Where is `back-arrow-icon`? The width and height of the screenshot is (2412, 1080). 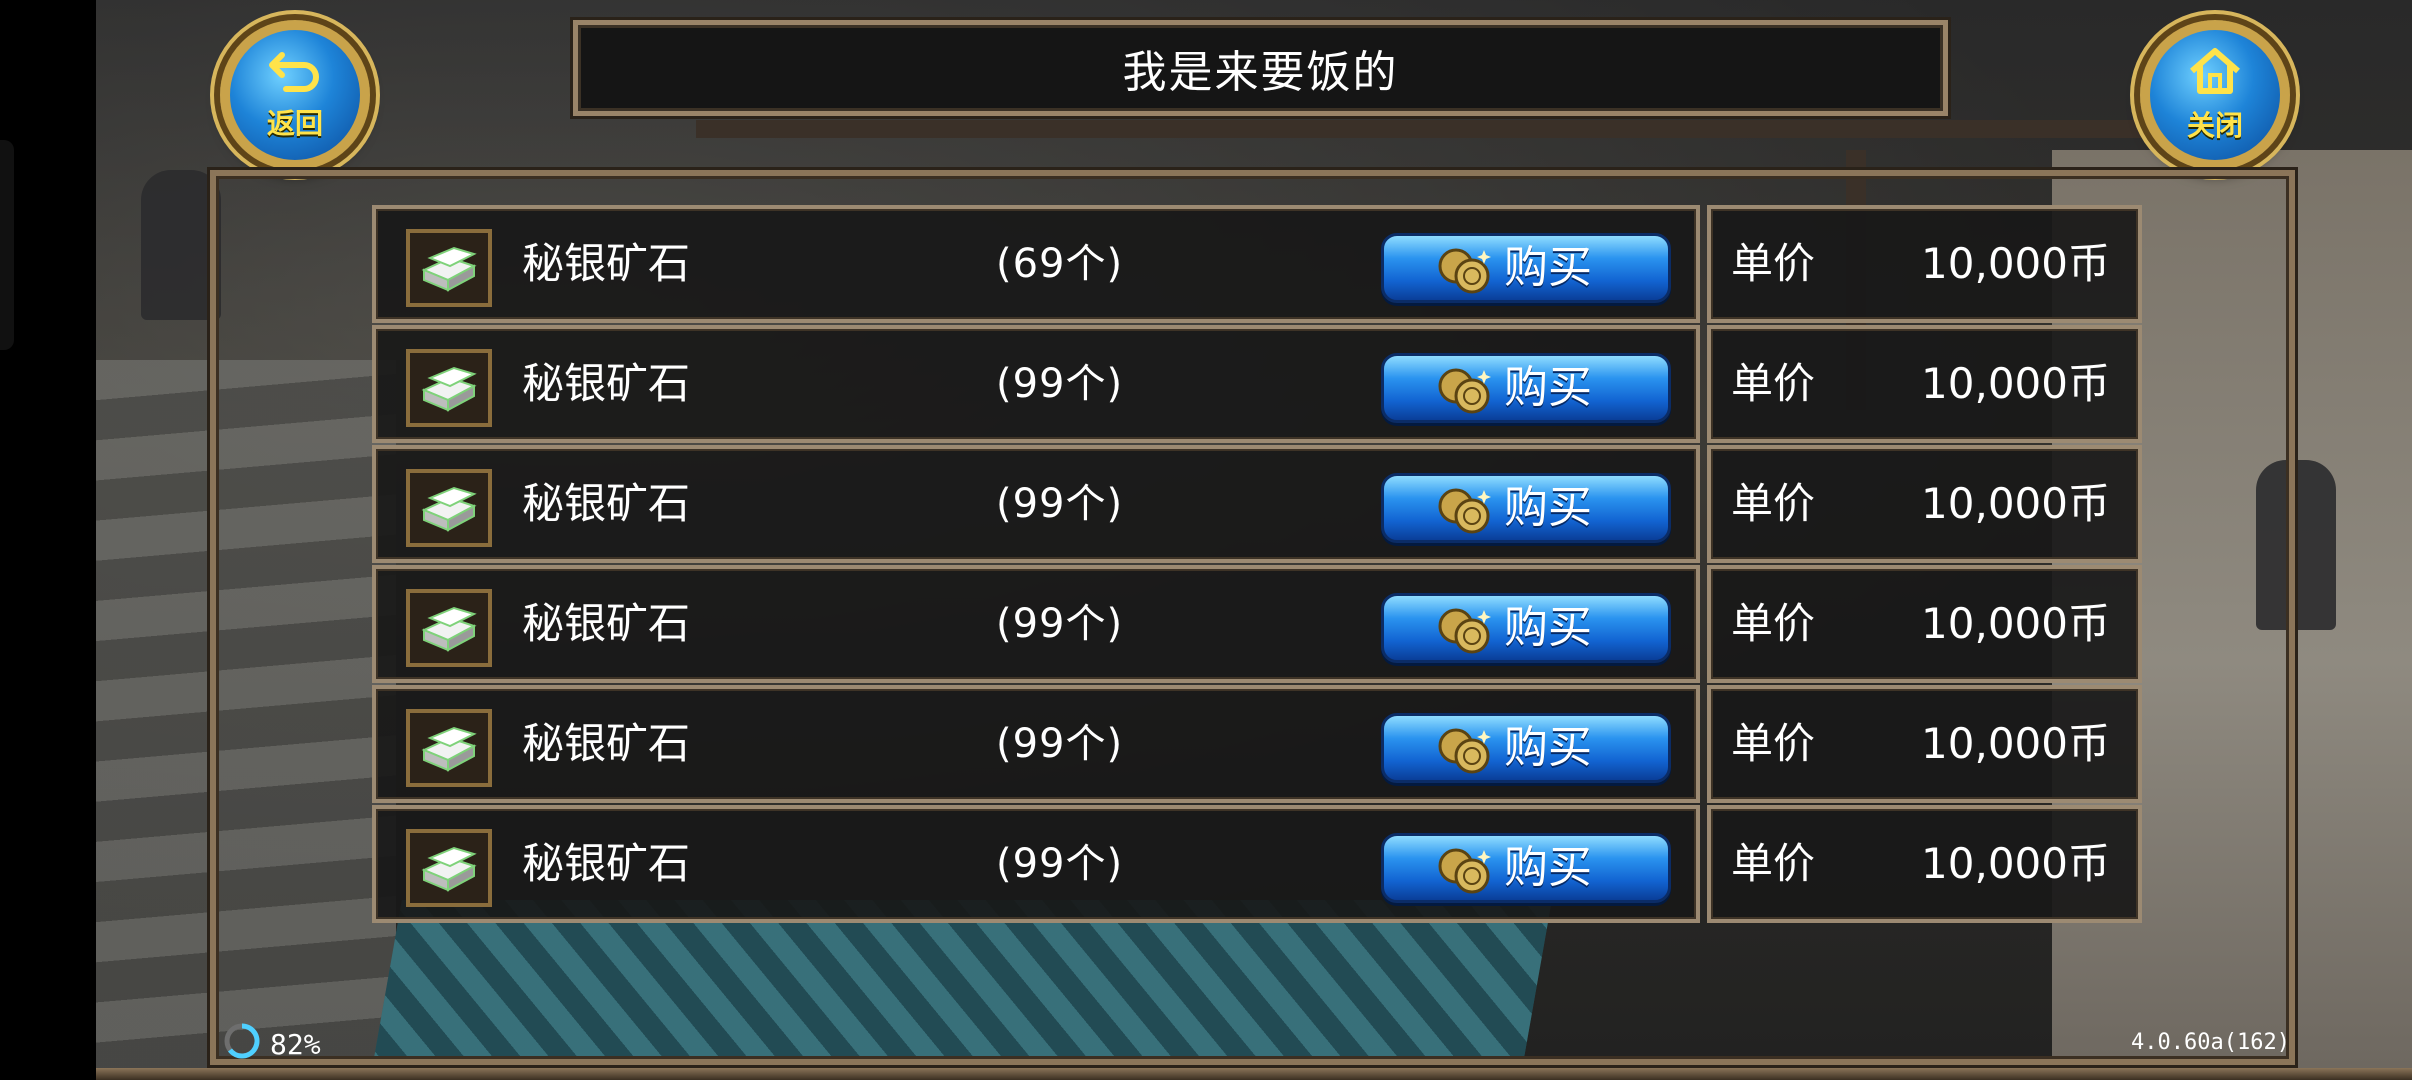
back-arrow-icon is located at coordinates (295, 74).